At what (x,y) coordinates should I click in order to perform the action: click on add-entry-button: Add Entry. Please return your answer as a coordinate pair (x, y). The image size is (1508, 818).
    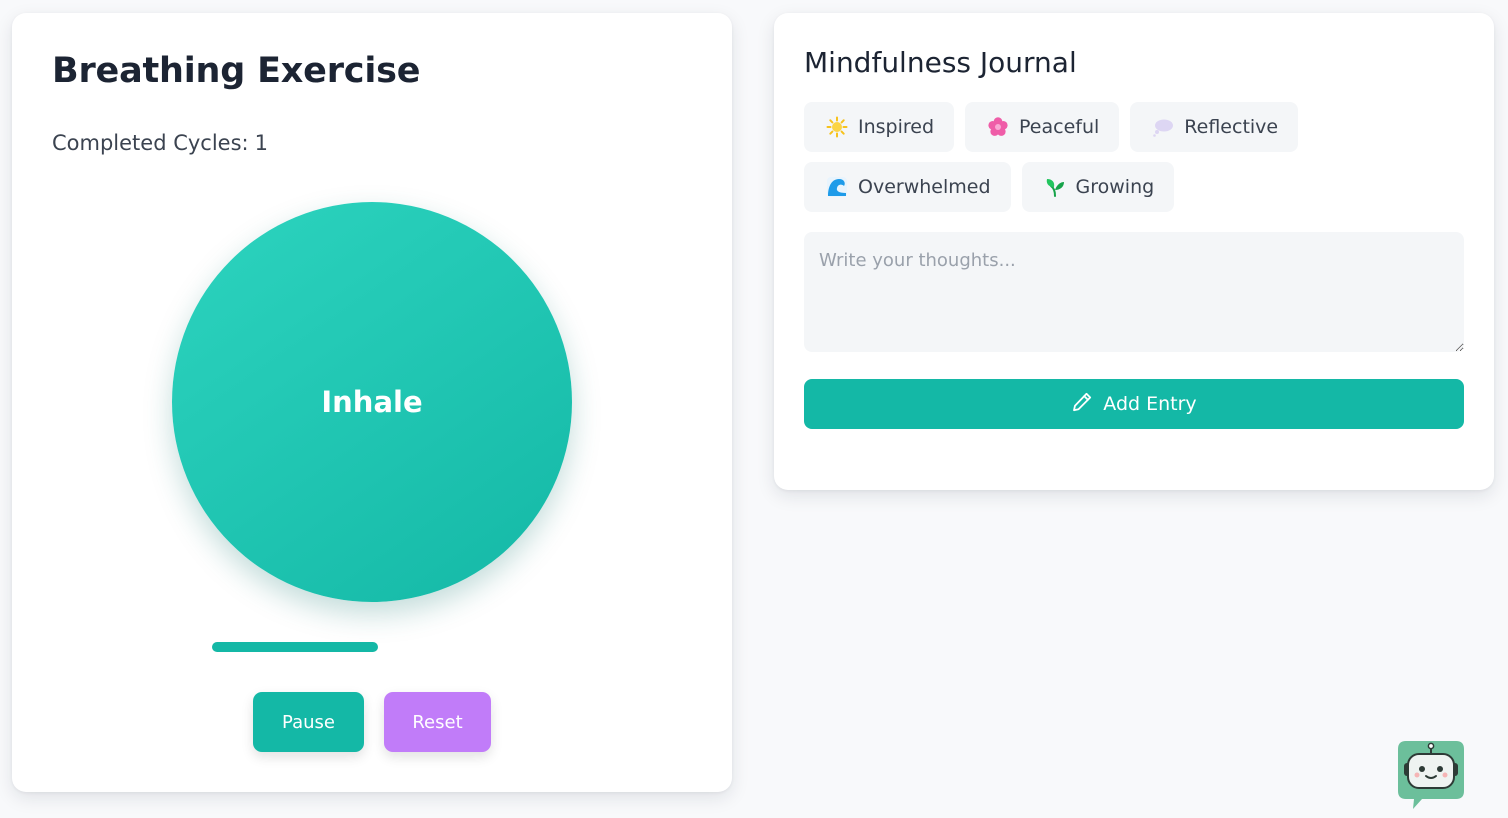
    Looking at the image, I should click on (1134, 404).